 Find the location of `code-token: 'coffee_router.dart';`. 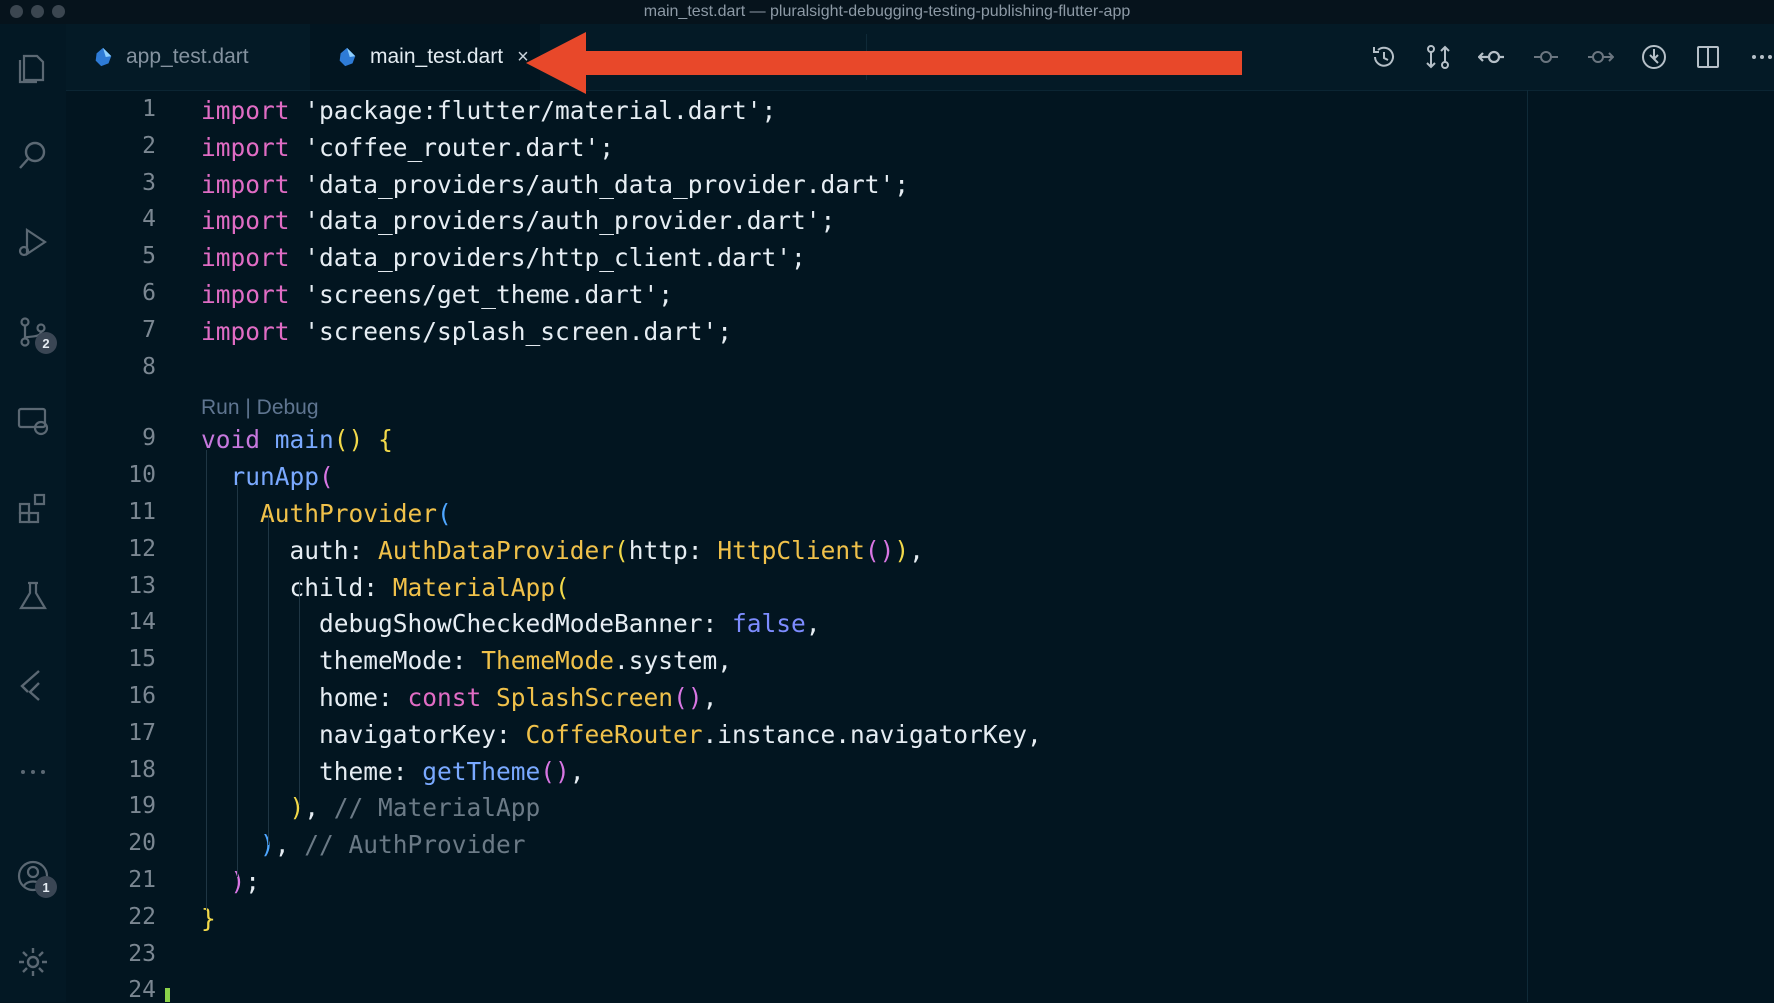

code-token: 'coffee_router.dart'; is located at coordinates (452, 147).